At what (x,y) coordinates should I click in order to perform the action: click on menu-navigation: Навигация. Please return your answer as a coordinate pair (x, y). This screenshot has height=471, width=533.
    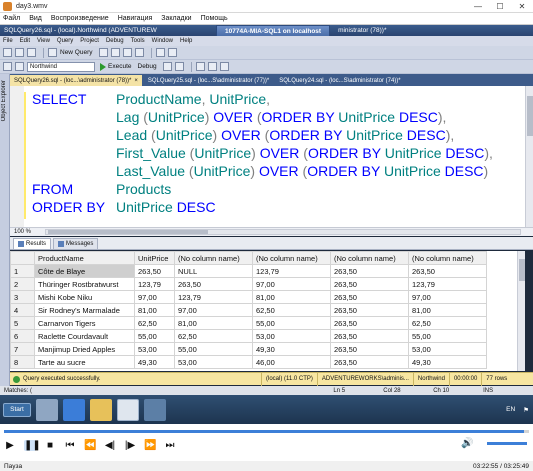
    Looking at the image, I should click on (135, 18).